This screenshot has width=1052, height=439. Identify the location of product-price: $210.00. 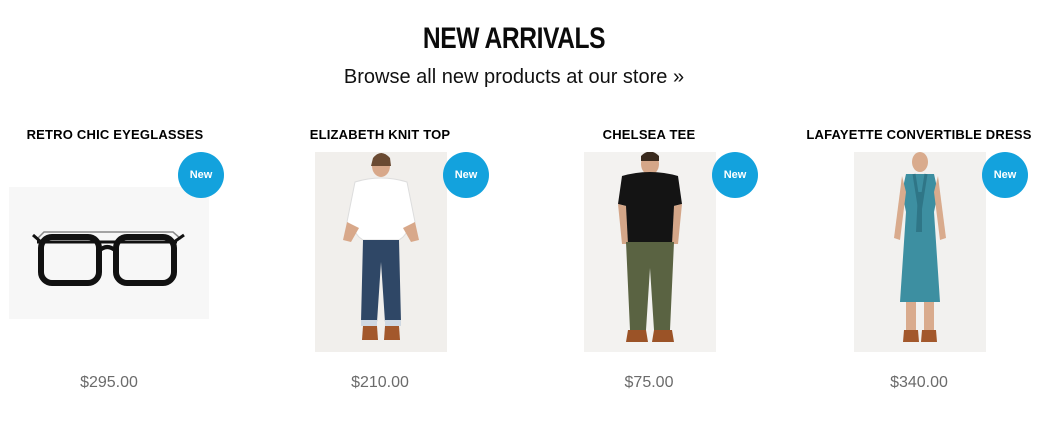
(380, 382).